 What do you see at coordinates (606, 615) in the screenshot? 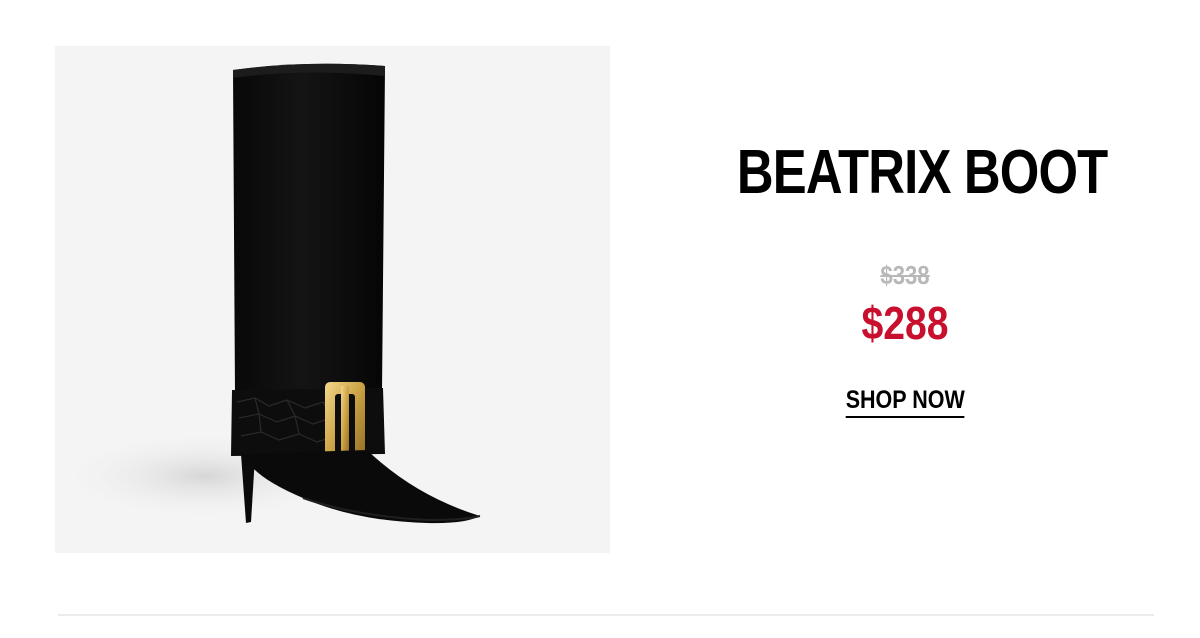
I see `divider` at bounding box center [606, 615].